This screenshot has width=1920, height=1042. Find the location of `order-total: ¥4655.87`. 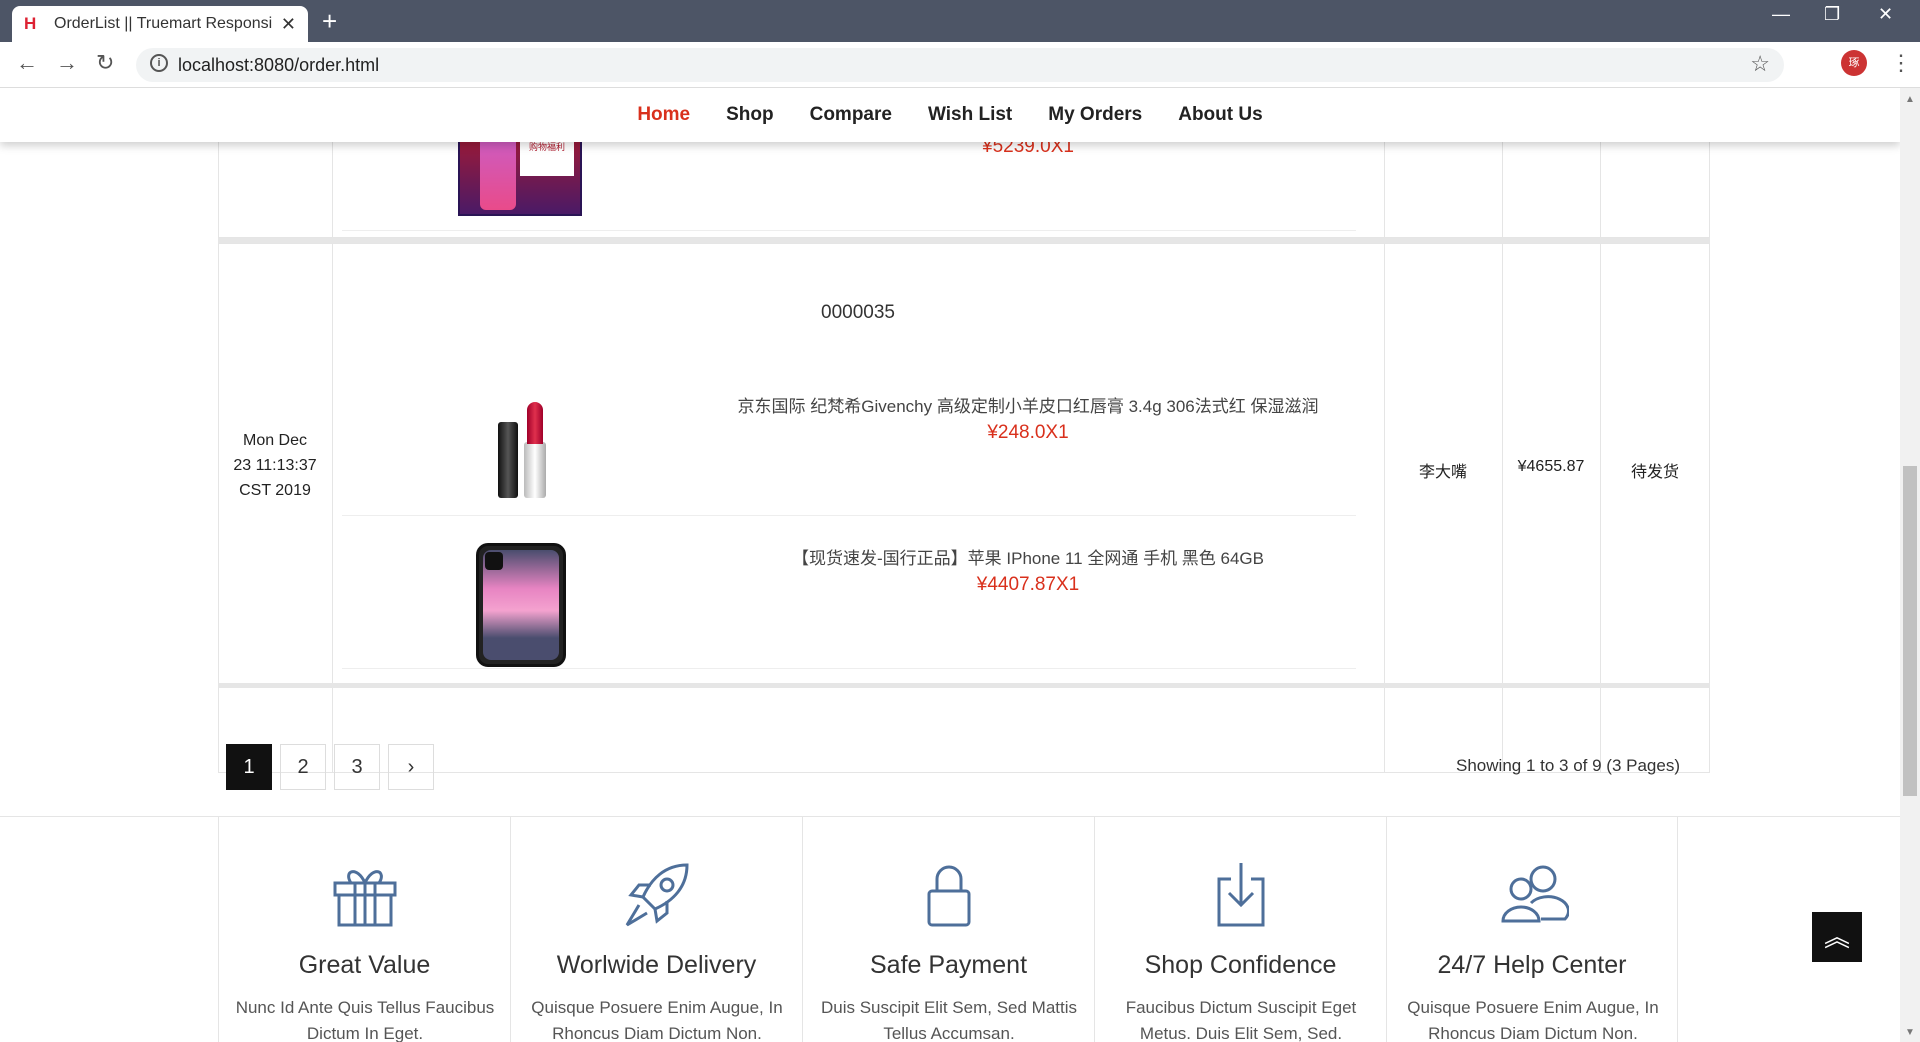

order-total: ¥4655.87 is located at coordinates (1551, 466).